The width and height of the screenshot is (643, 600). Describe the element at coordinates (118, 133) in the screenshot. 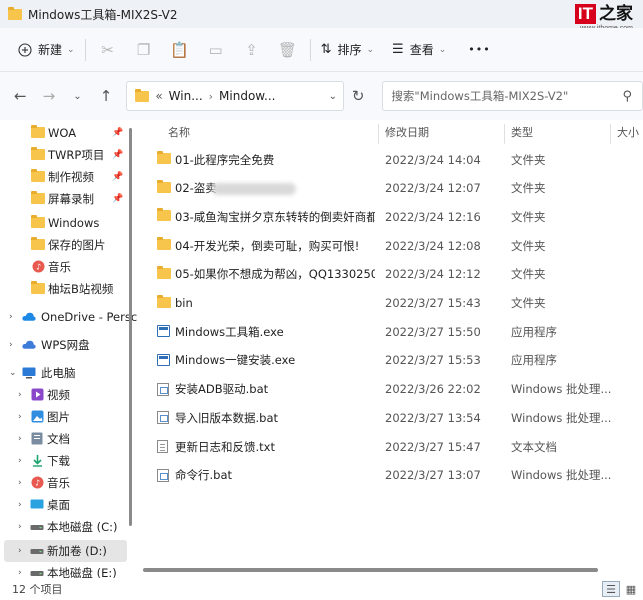

I see `pin-icon: 📌` at that location.